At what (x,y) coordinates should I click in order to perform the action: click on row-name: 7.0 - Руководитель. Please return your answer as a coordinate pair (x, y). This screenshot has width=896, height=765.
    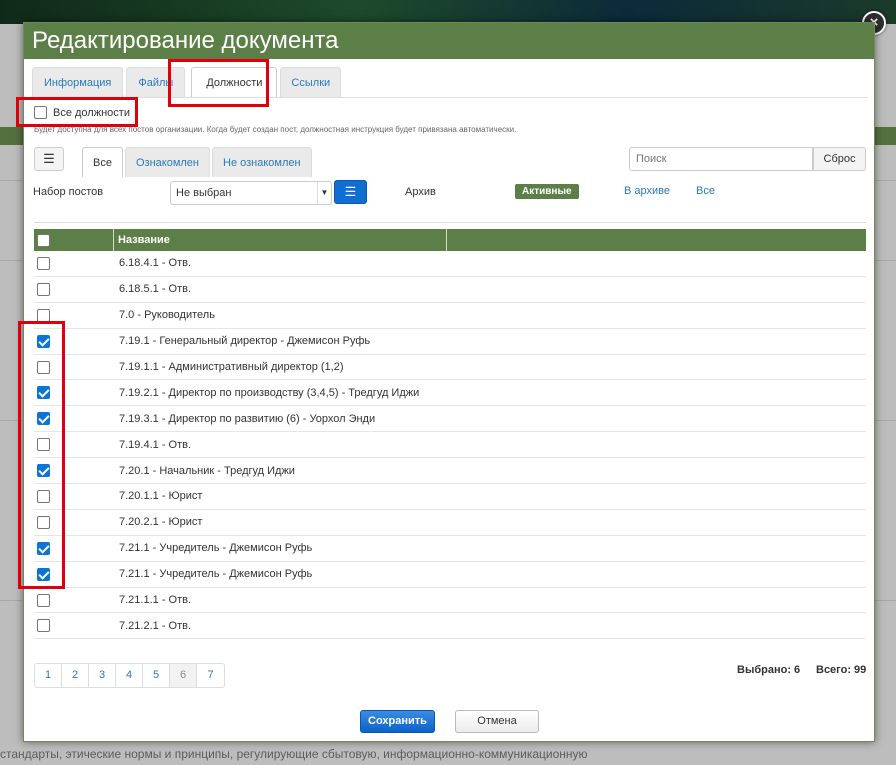
    Looking at the image, I should click on (167, 315).